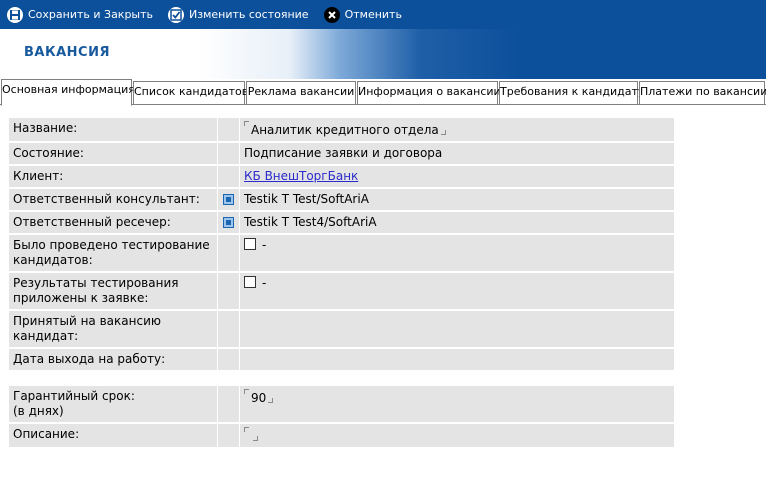  Describe the element at coordinates (264, 283) in the screenshot. I see `testing-attached-value: -` at that location.